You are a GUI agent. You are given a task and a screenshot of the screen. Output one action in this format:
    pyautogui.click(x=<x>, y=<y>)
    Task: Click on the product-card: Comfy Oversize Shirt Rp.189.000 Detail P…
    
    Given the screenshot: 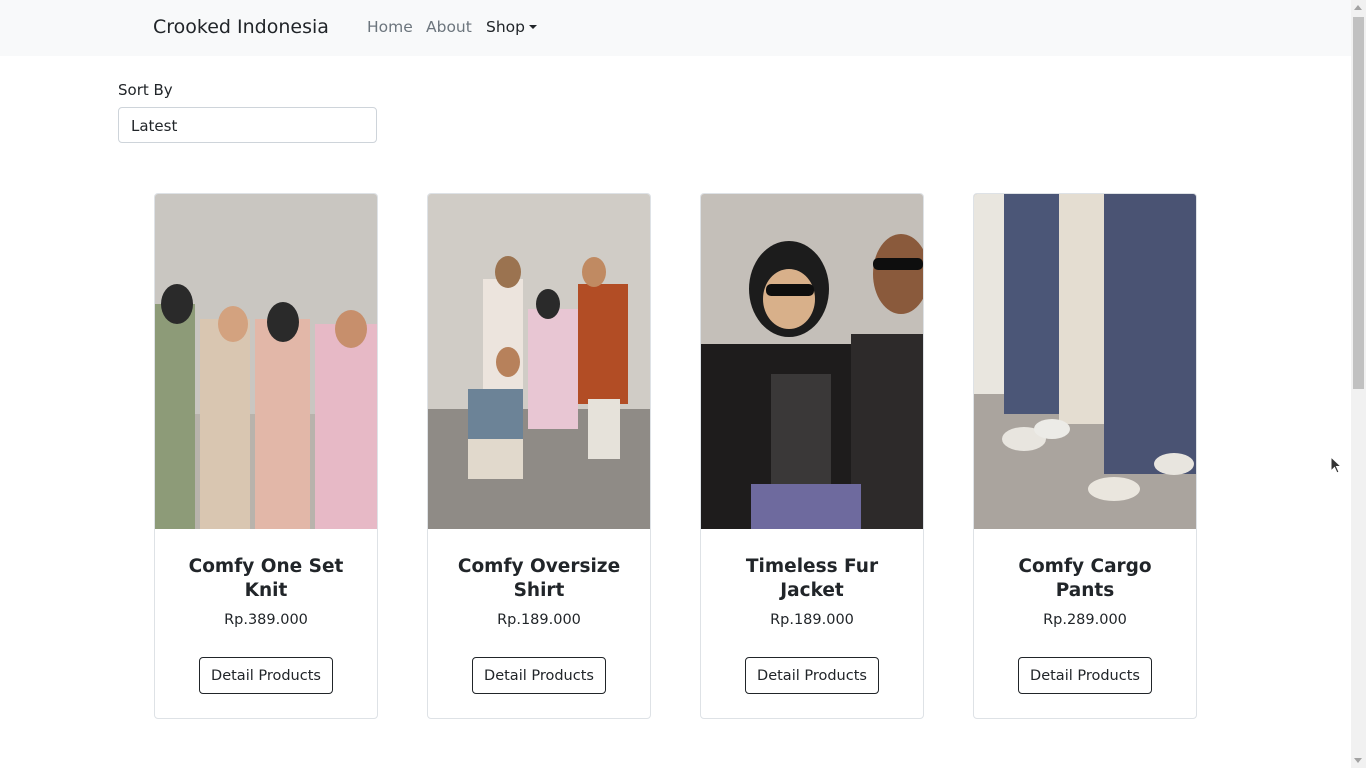 What is the action you would take?
    pyautogui.click(x=539, y=456)
    